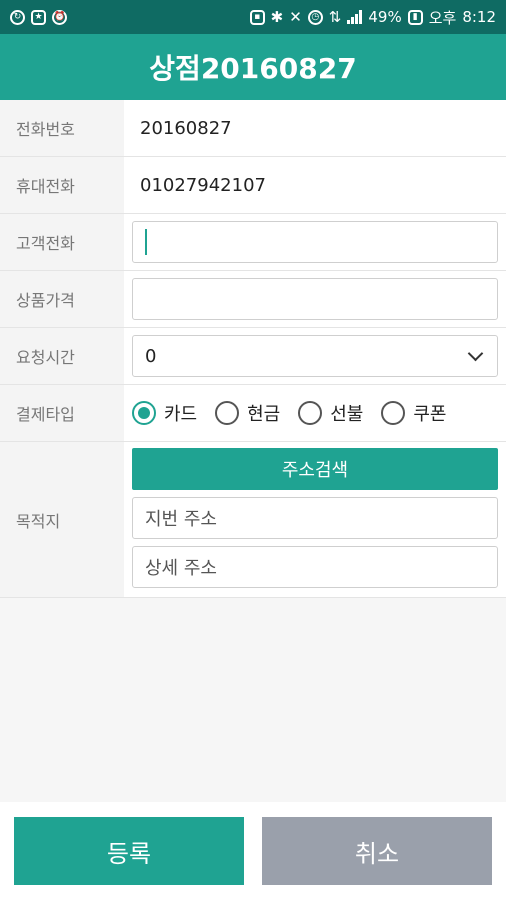  I want to click on payment-option-prepaid: 선불, so click(330, 413).